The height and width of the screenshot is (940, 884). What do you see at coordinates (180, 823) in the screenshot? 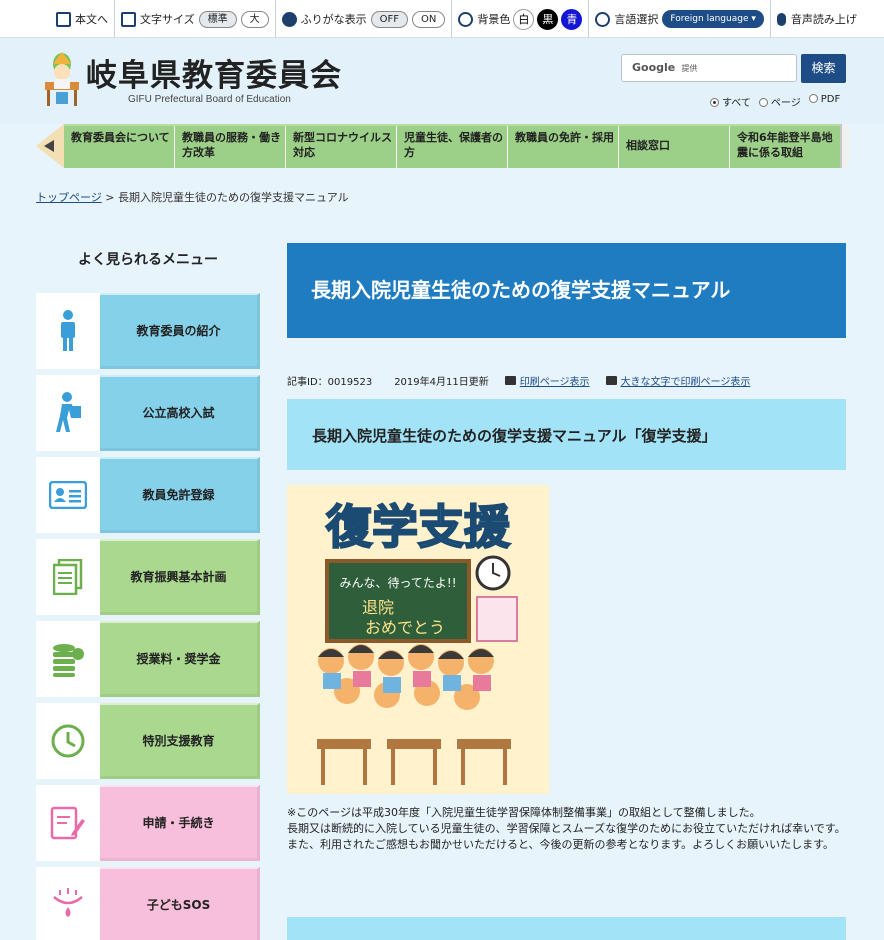
I see `sidebar-item-label: 申請・手続き` at bounding box center [180, 823].